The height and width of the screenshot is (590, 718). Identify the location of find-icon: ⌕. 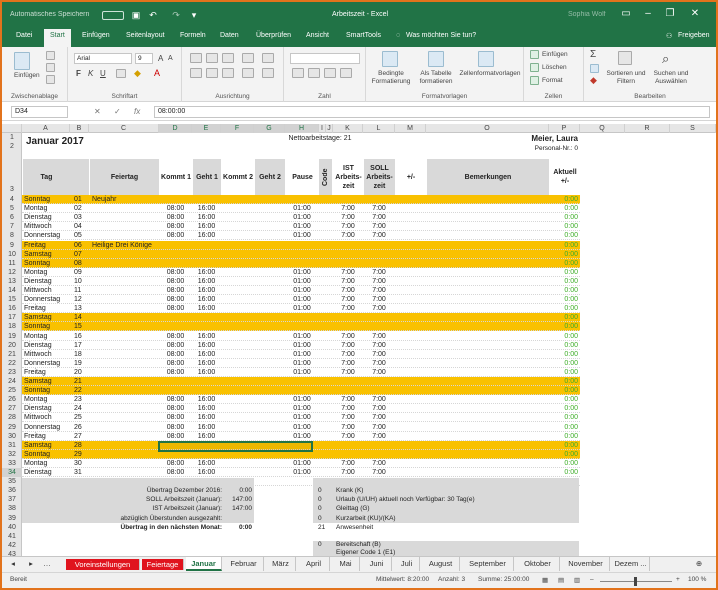
(665, 59).